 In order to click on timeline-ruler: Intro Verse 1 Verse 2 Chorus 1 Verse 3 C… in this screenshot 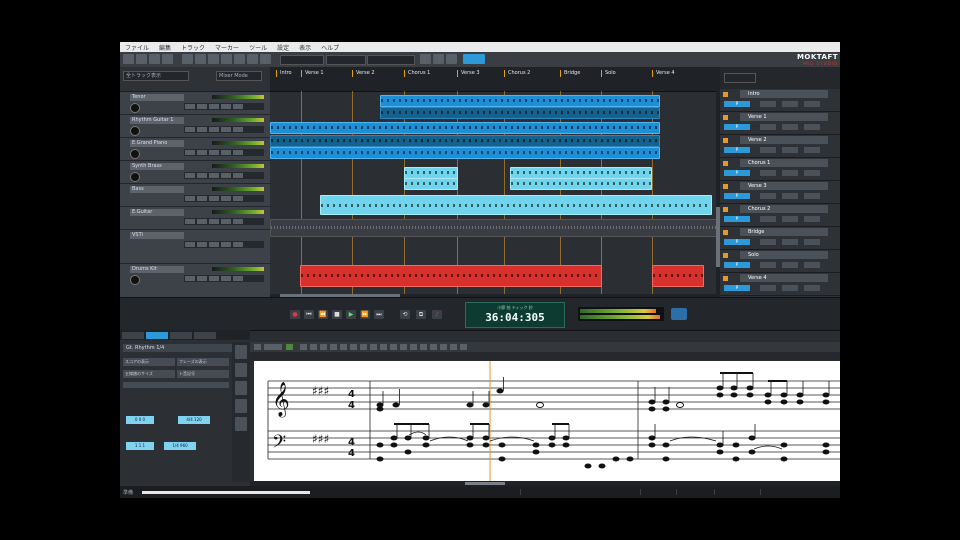, I will do `click(493, 79)`.